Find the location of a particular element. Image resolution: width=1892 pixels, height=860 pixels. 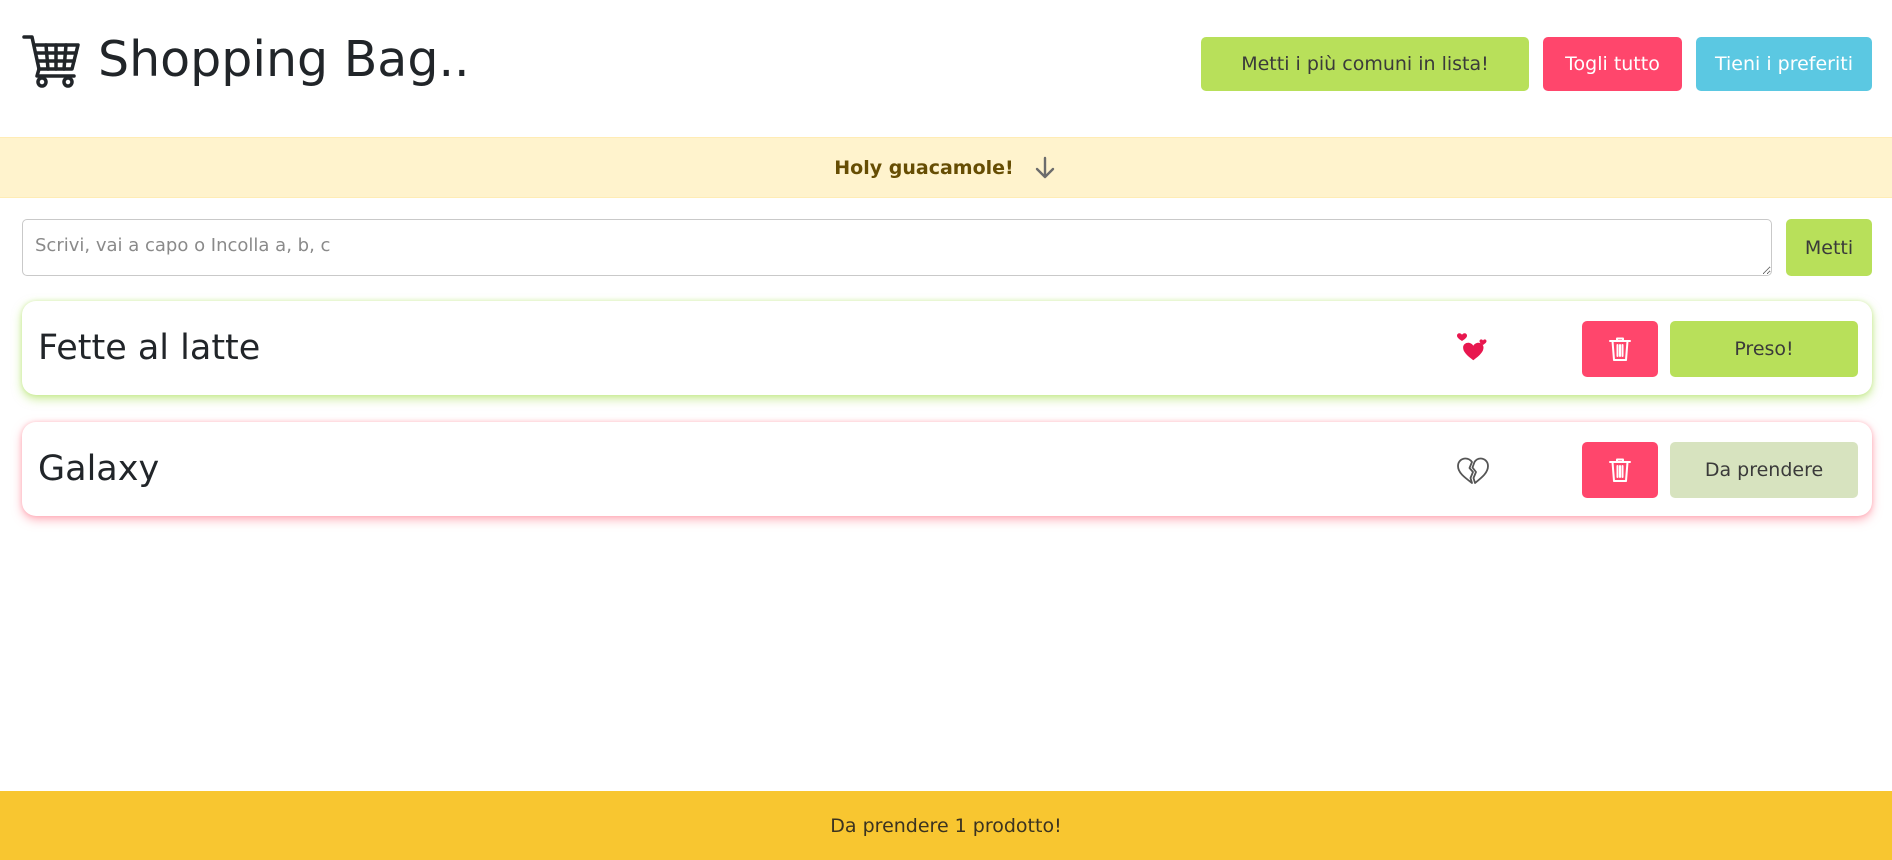

status-button: Preso! is located at coordinates (1764, 349).